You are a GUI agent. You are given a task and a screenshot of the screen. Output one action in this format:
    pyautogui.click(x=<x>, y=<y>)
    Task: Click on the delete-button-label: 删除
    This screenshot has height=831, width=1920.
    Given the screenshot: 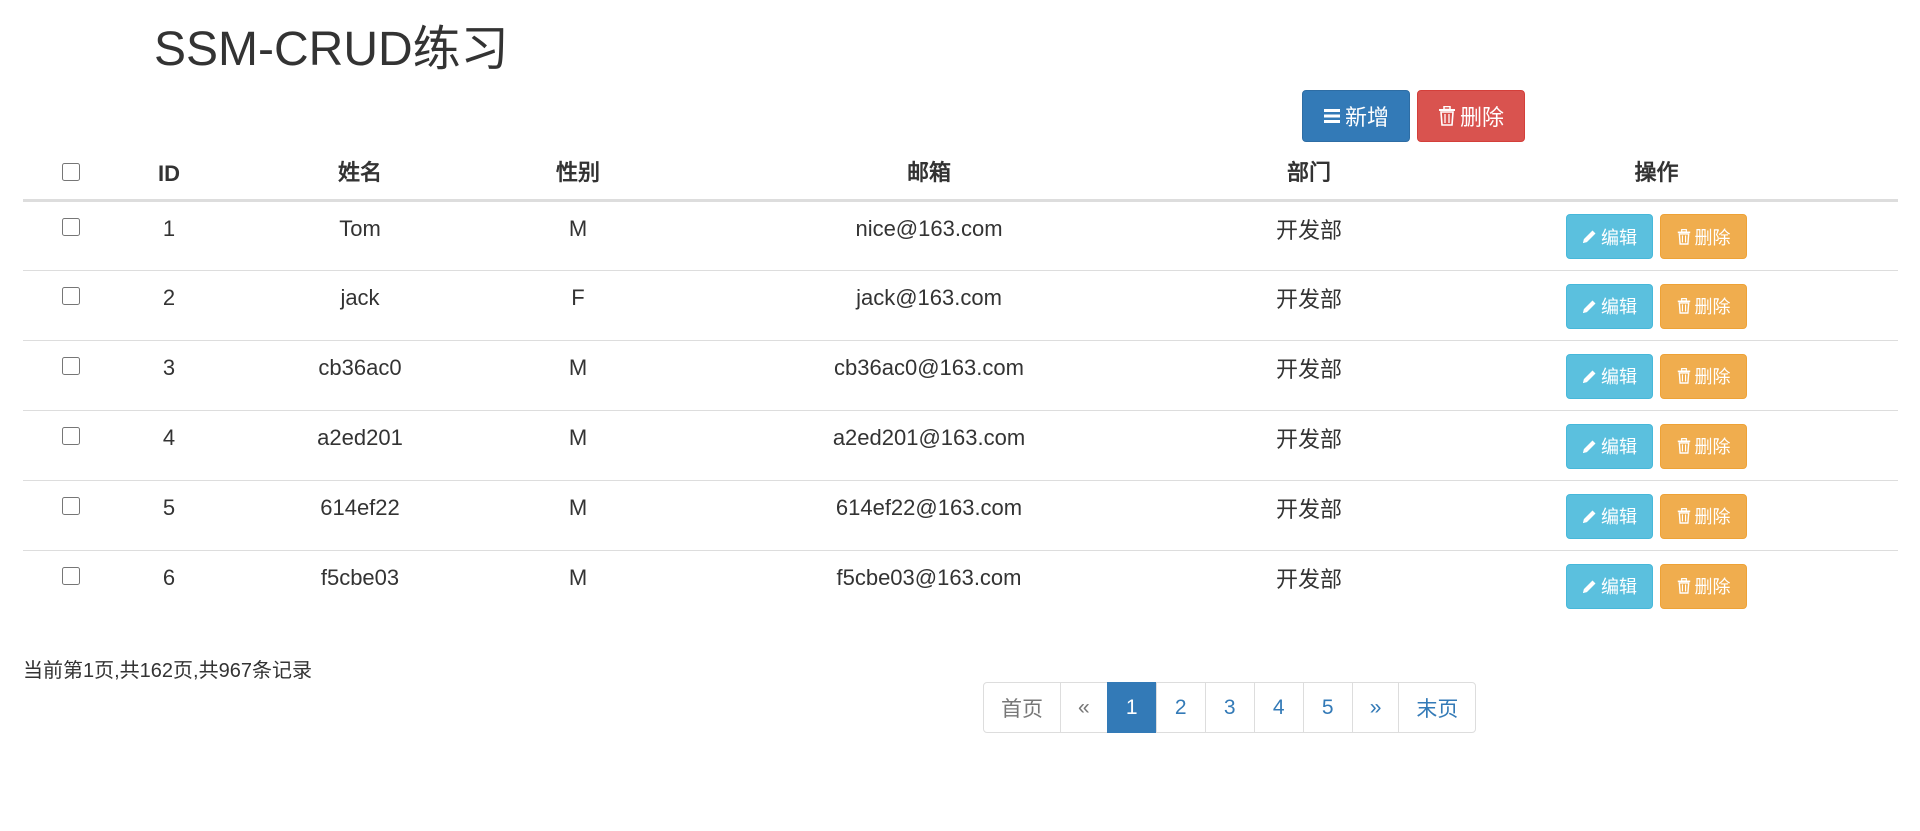 What is the action you would take?
    pyautogui.click(x=1481, y=117)
    